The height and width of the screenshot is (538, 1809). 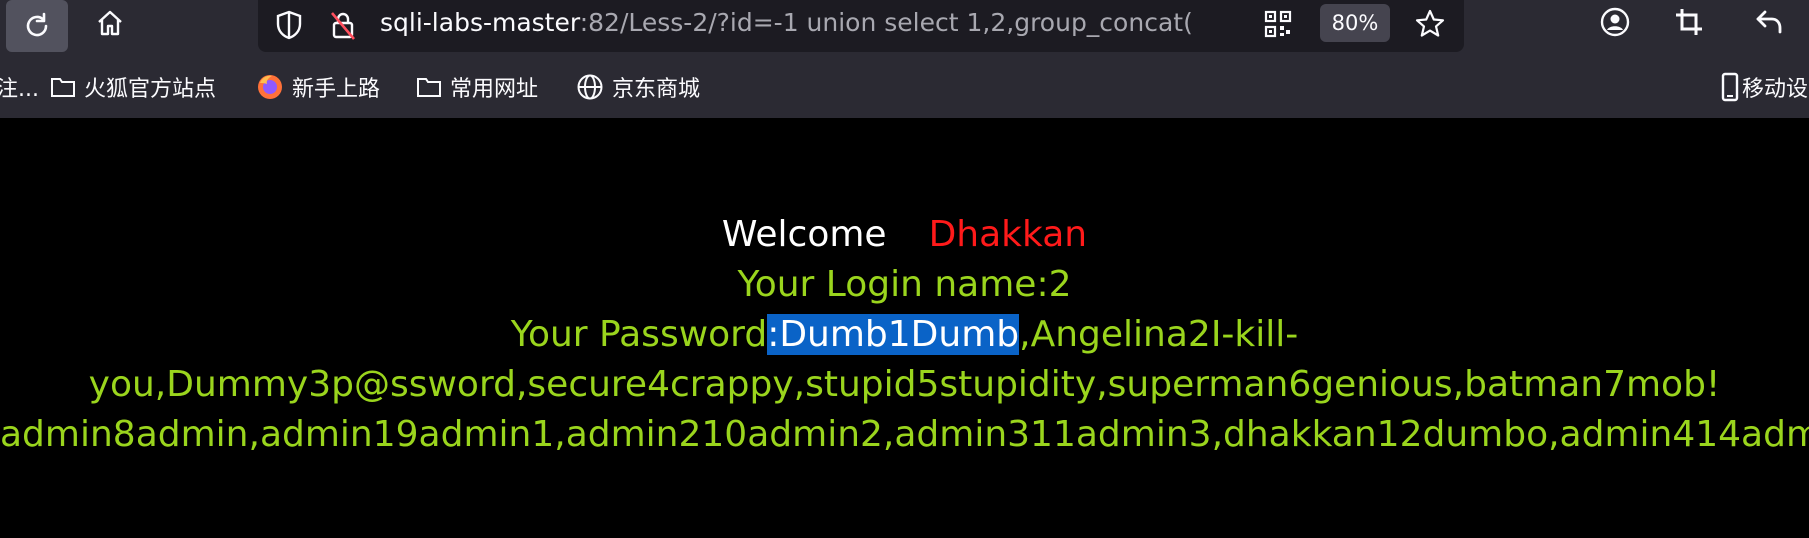 What do you see at coordinates (904, 284) in the screenshot?
I see `login-name-line: Your Login name:2` at bounding box center [904, 284].